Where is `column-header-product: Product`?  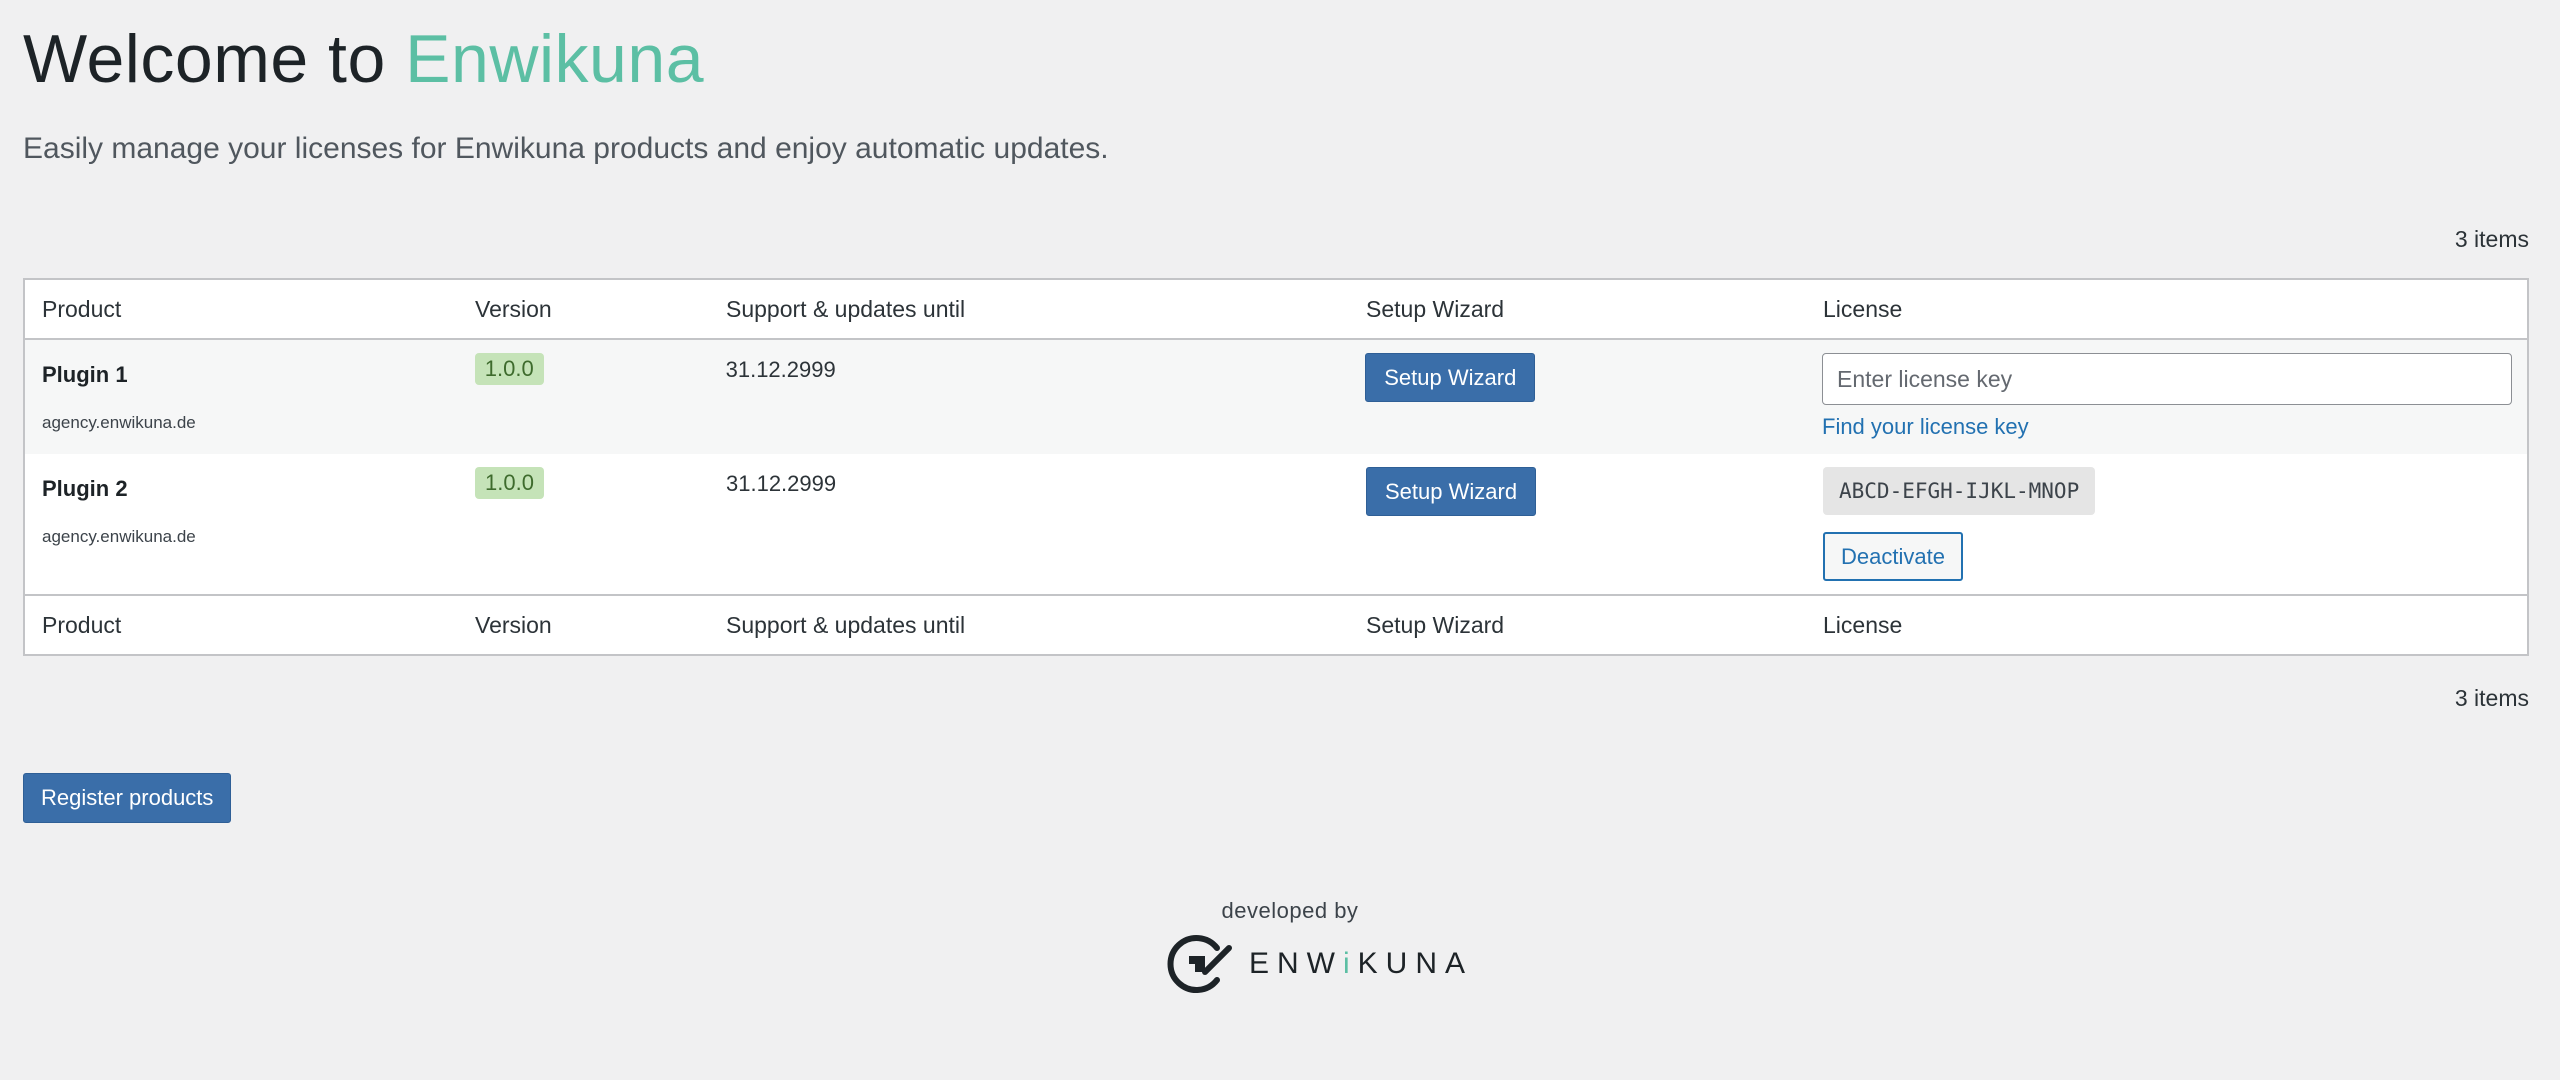
column-header-product: Product is located at coordinates (82, 308).